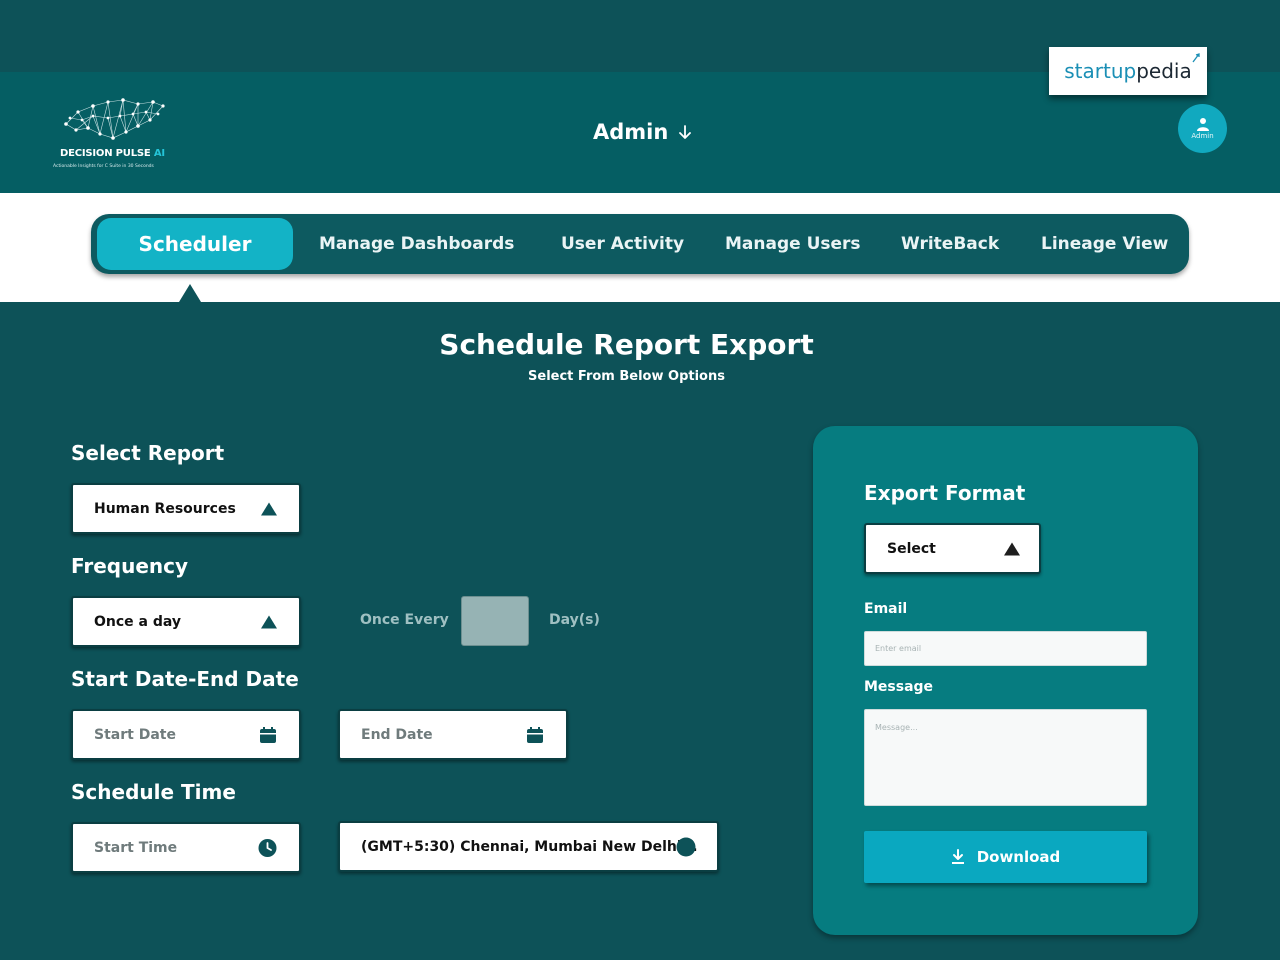 This screenshot has width=1280, height=960. What do you see at coordinates (1202, 124) in the screenshot?
I see `user-icon` at bounding box center [1202, 124].